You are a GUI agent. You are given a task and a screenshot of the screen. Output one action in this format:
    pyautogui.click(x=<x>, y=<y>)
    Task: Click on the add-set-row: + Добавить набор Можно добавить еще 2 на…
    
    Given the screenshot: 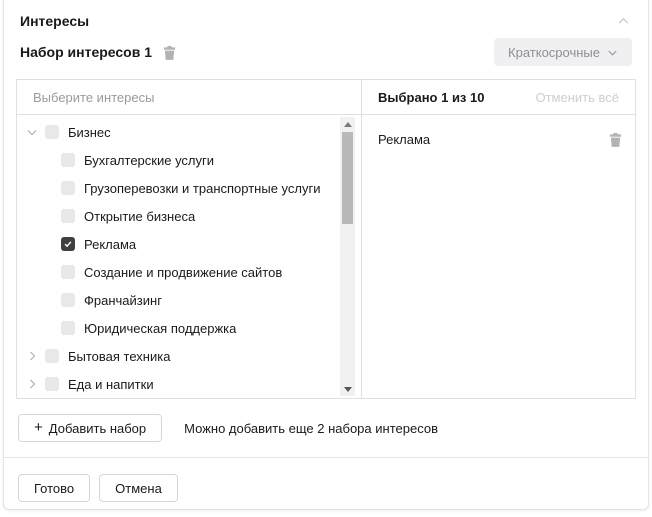 What is the action you would take?
    pyautogui.click(x=326, y=428)
    